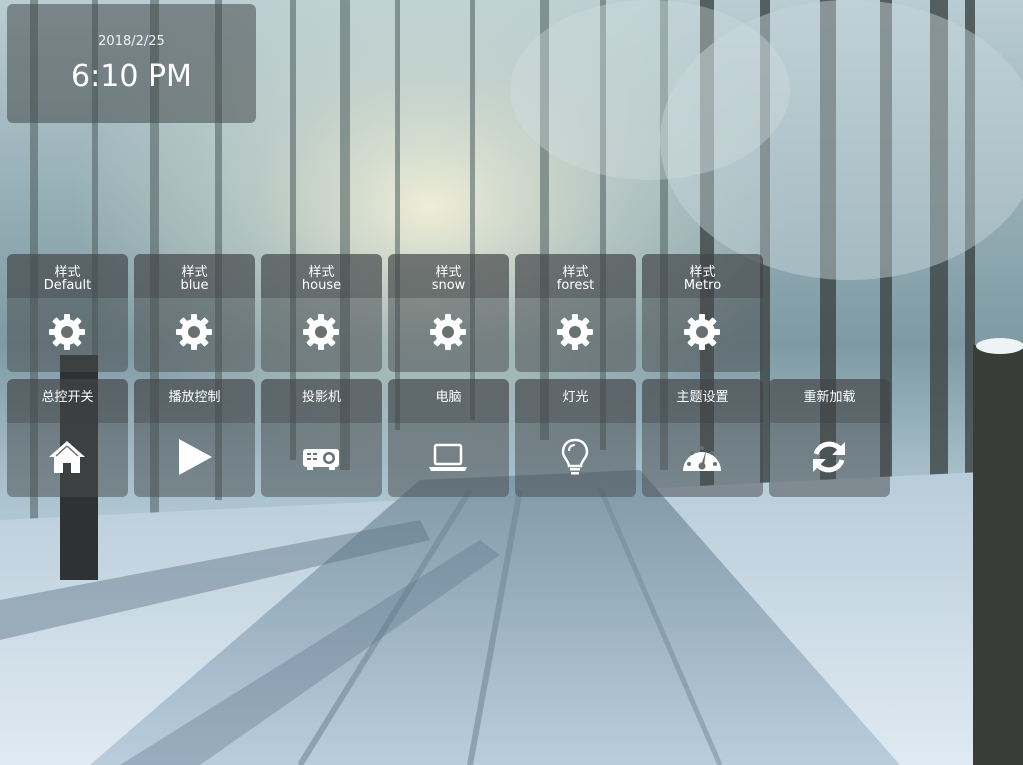 The width and height of the screenshot is (1023, 765). I want to click on tile-label: 主题设置, so click(702, 397).